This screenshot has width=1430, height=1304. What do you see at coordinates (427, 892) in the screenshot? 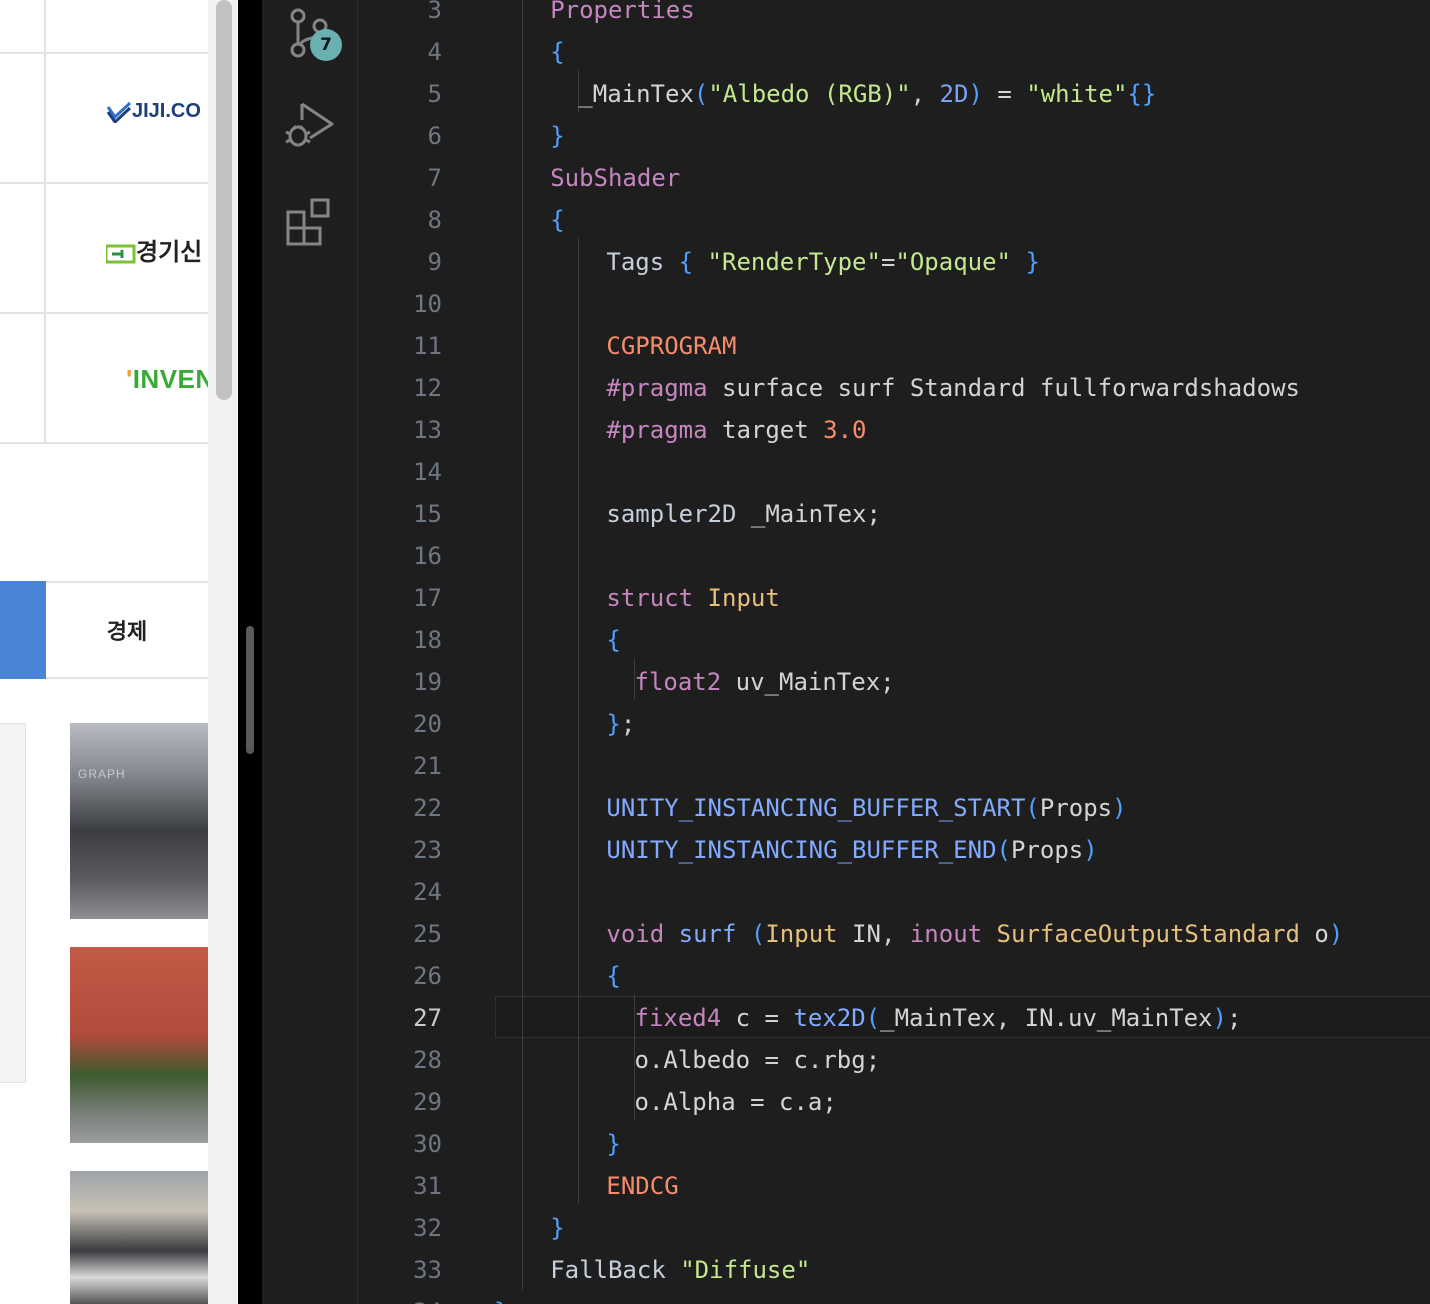
I see `line-number: 24` at bounding box center [427, 892].